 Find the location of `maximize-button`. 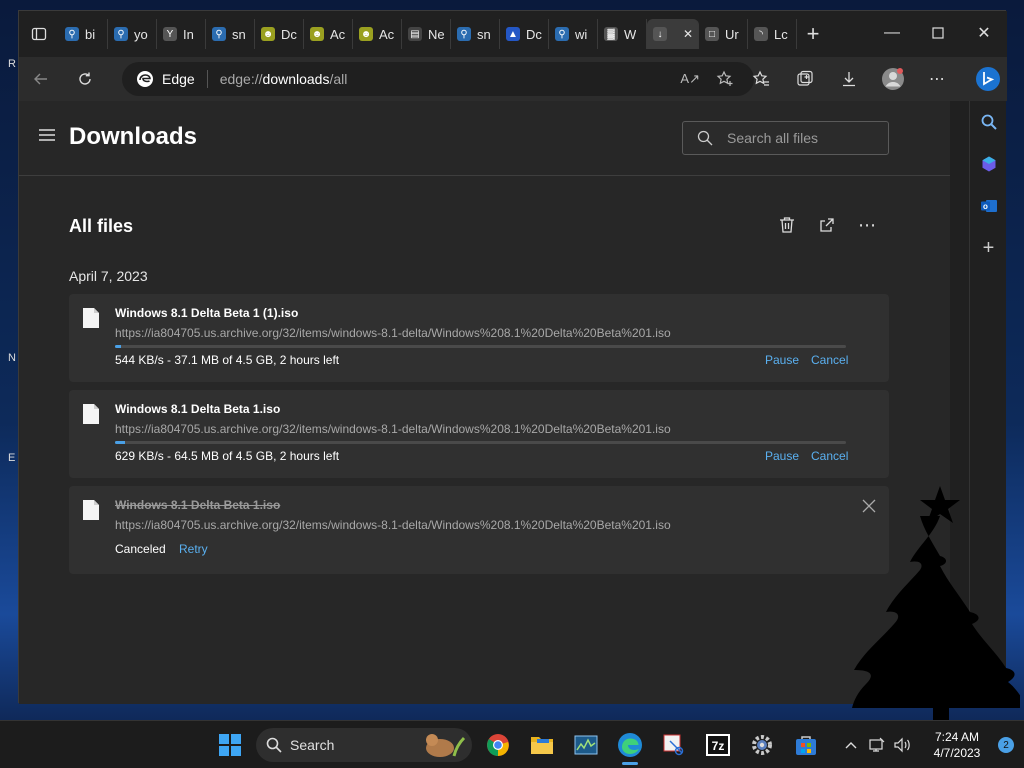

maximize-button is located at coordinates (938, 33).